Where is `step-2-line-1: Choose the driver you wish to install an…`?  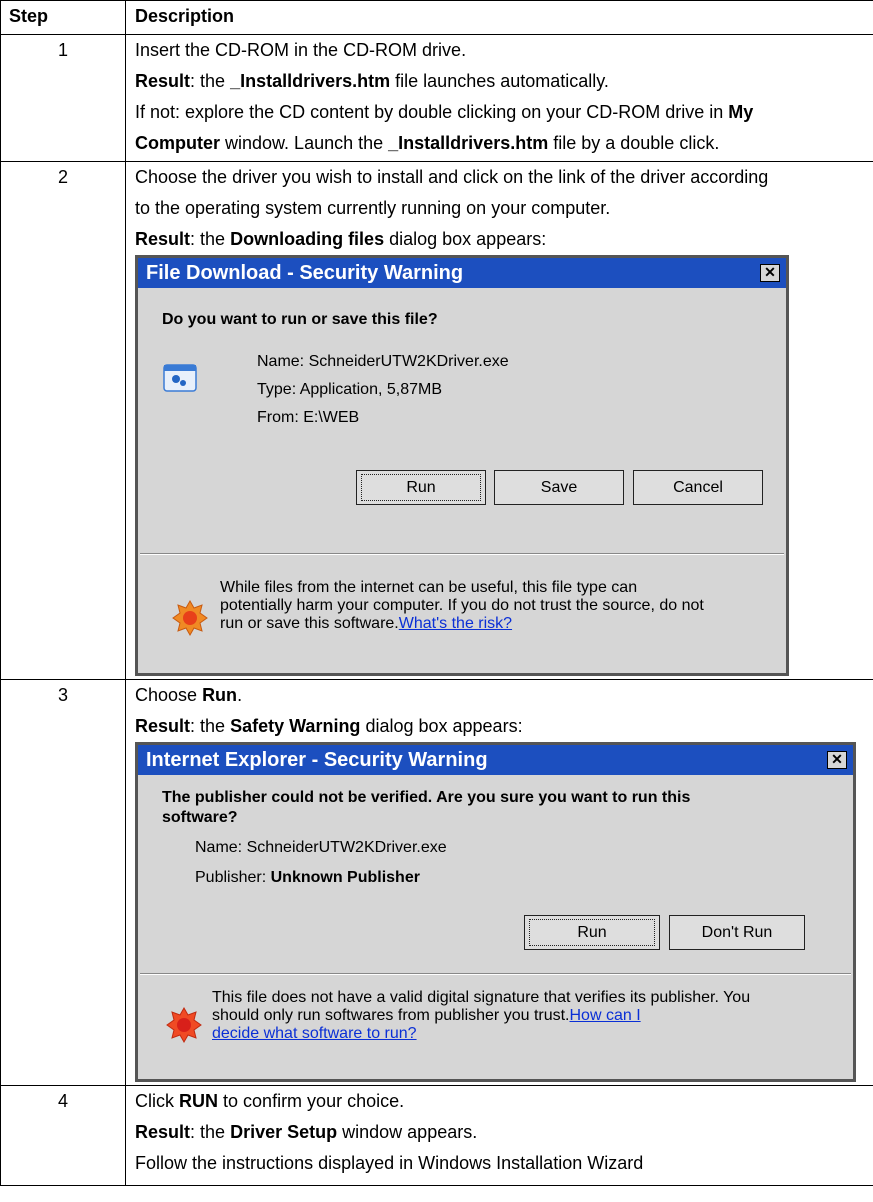 step-2-line-1: Choose the driver you wish to install an… is located at coordinates (452, 177).